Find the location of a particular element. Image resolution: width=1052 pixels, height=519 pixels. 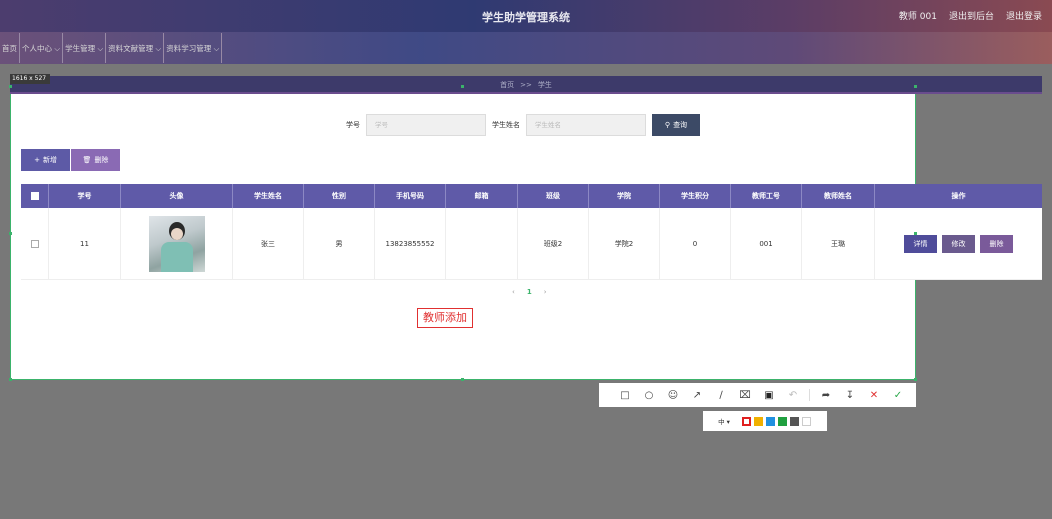

col-class: 班级 is located at coordinates (553, 196).